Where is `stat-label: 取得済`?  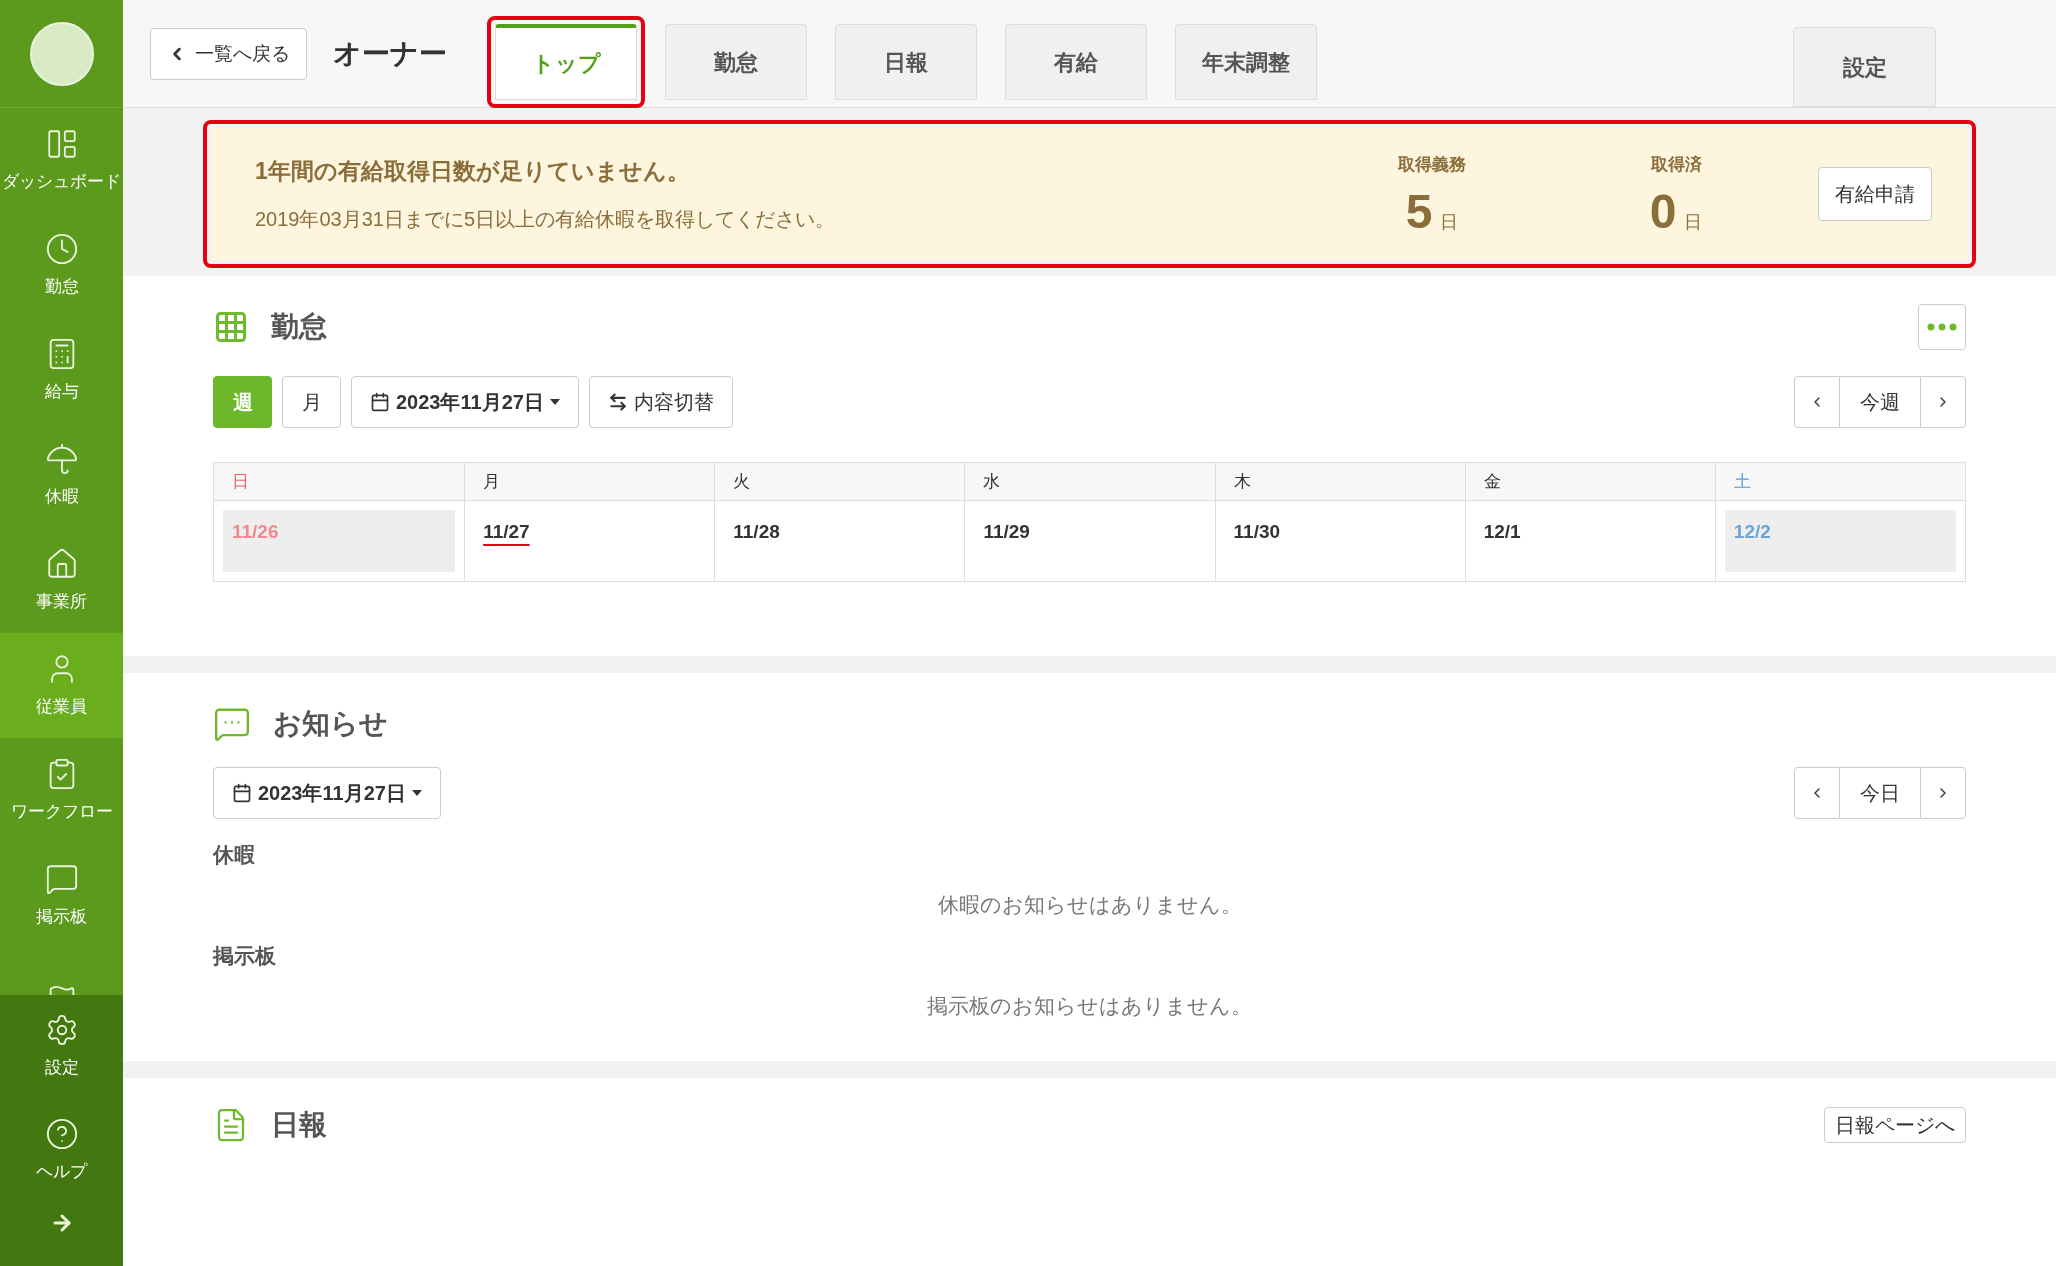
stat-label: 取得済 is located at coordinates (1676, 165).